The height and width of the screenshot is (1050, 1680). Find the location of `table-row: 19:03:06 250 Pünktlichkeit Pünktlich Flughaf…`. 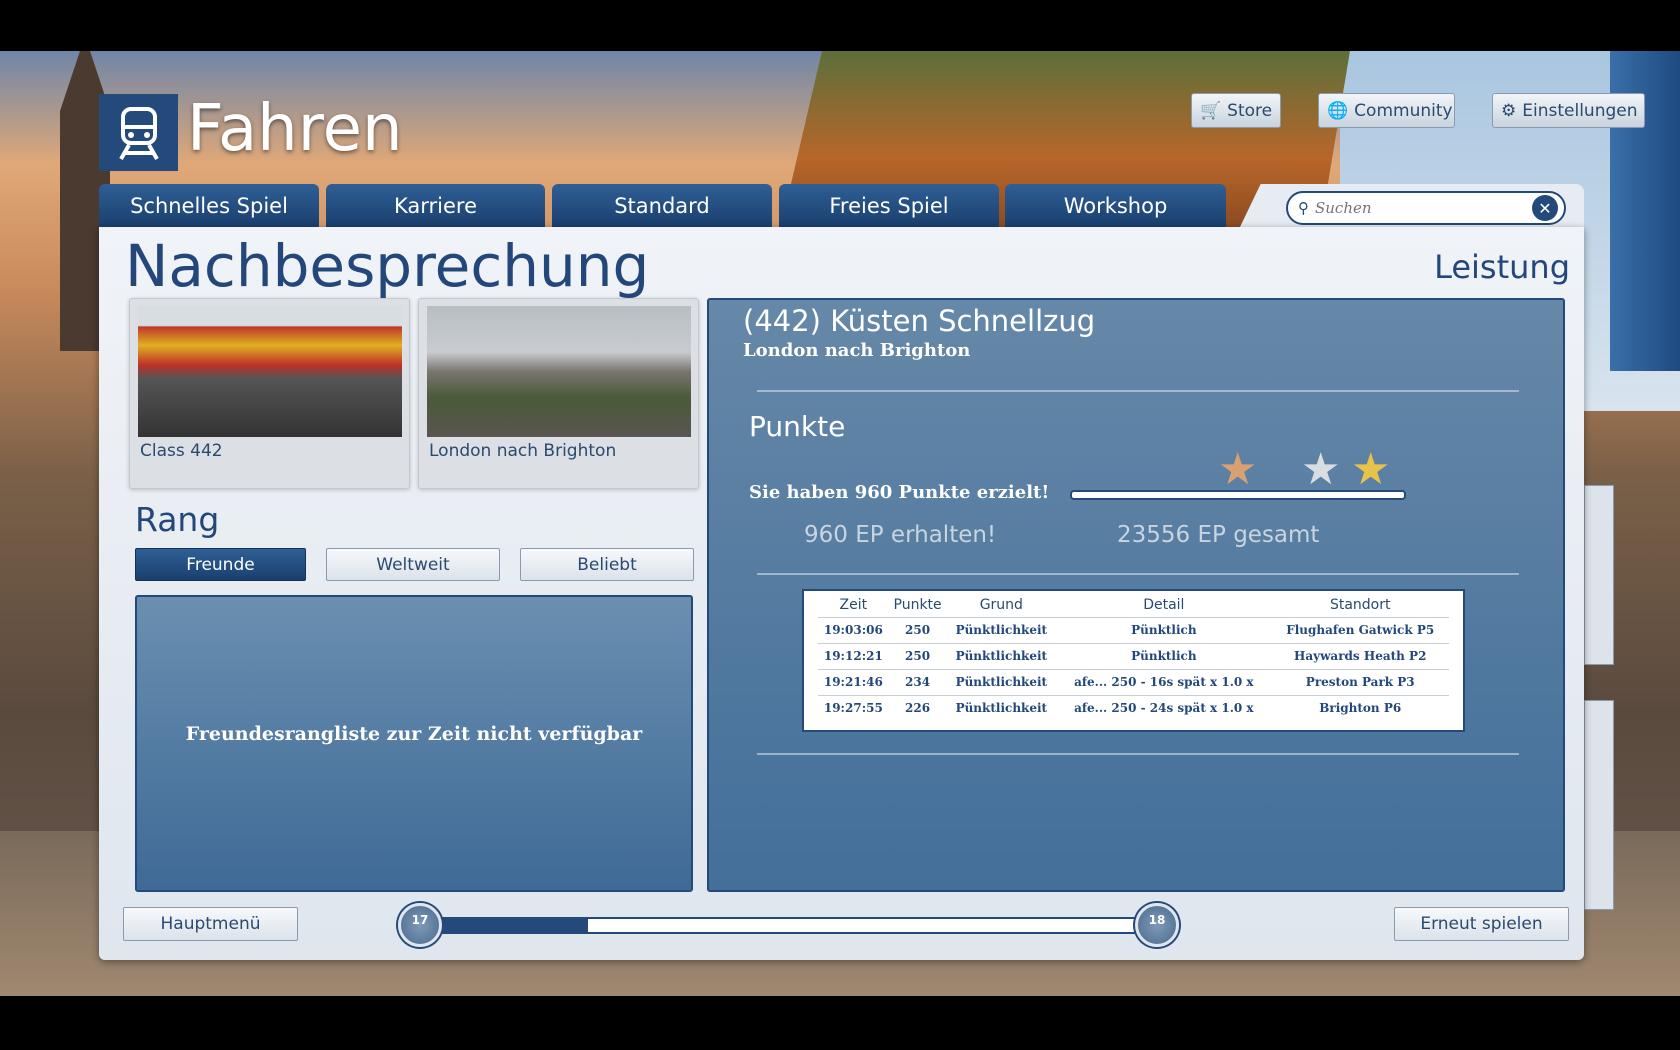

table-row: 19:03:06 250 Pünktlichkeit Pünktlich Flughaf… is located at coordinates (1133, 629).